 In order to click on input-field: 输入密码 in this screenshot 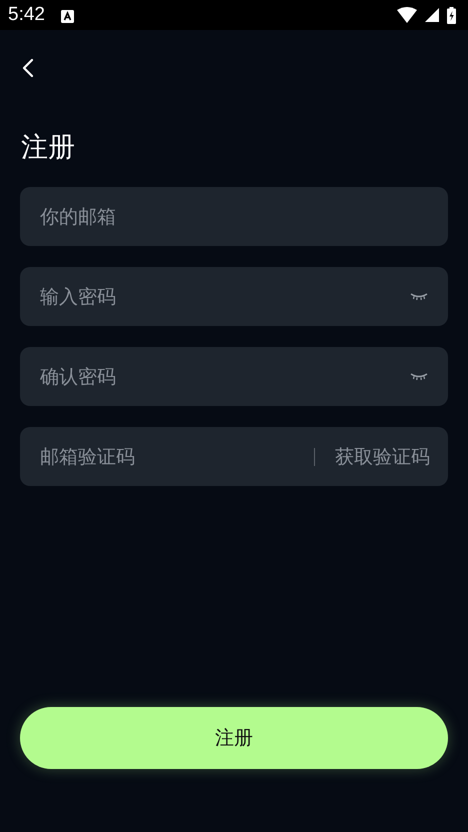, I will do `click(234, 296)`.